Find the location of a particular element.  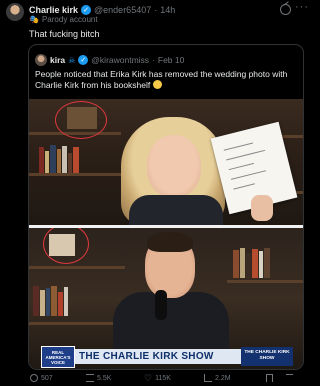

heart-icon: ♡ is located at coordinates (148, 378).